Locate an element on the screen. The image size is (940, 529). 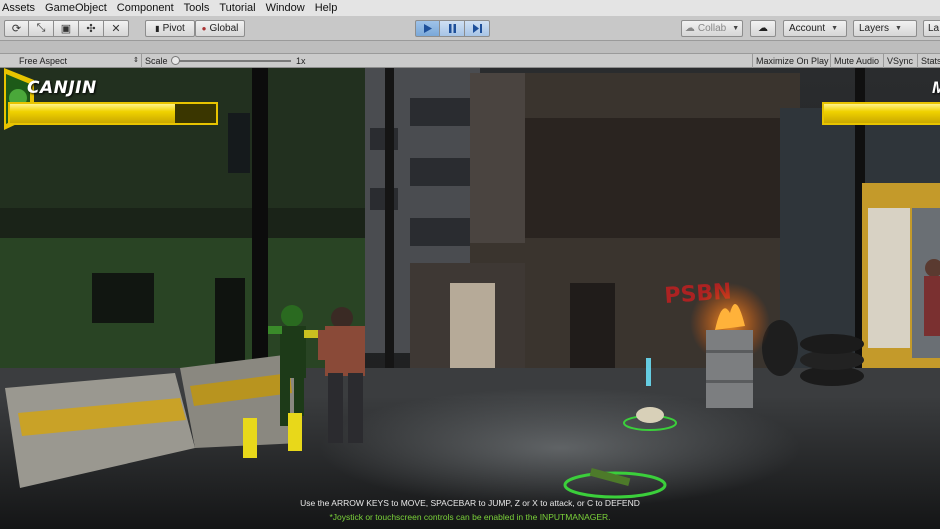
menu-tutorial: Tutorial is located at coordinates (237, 8).